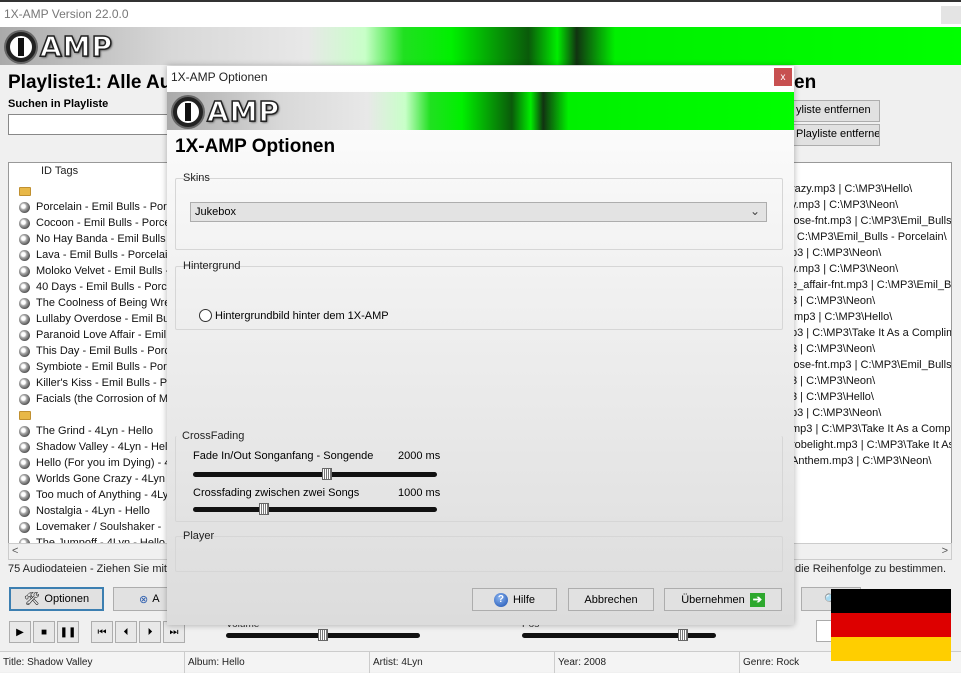 This screenshot has width=961, height=673. I want to click on song-row: Nostalgia - 4Lyn - Hello, so click(84, 511).